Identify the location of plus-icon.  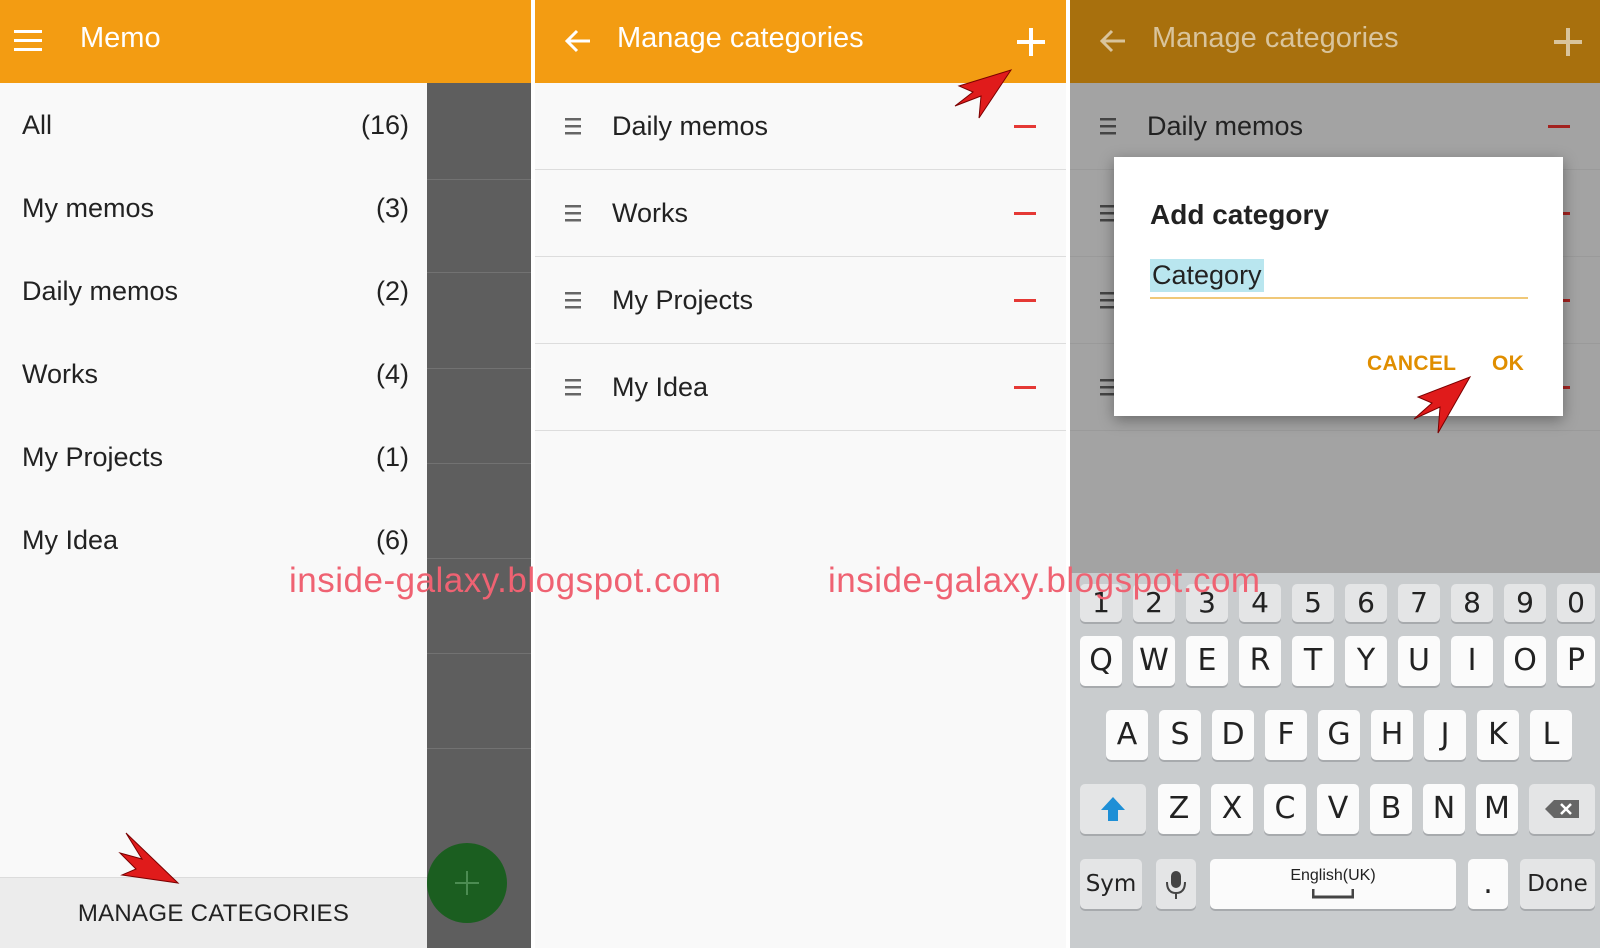
(467, 883).